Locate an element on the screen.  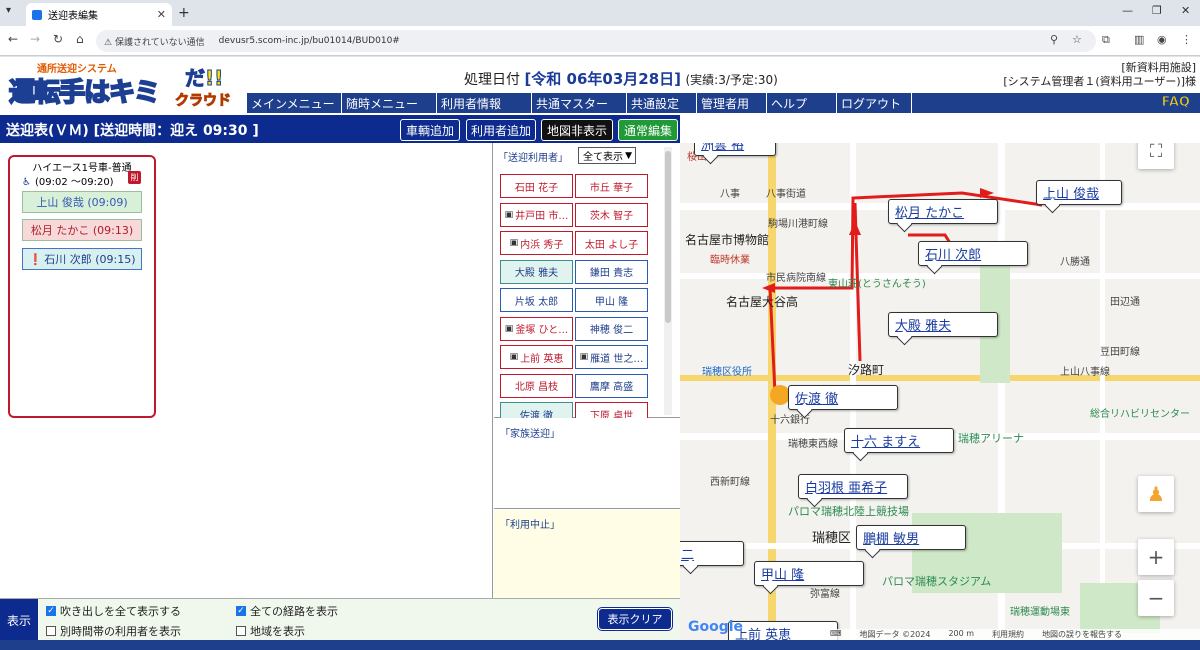
report-error-link: 地図の誤りを報告する is located at coordinates (1082, 634).